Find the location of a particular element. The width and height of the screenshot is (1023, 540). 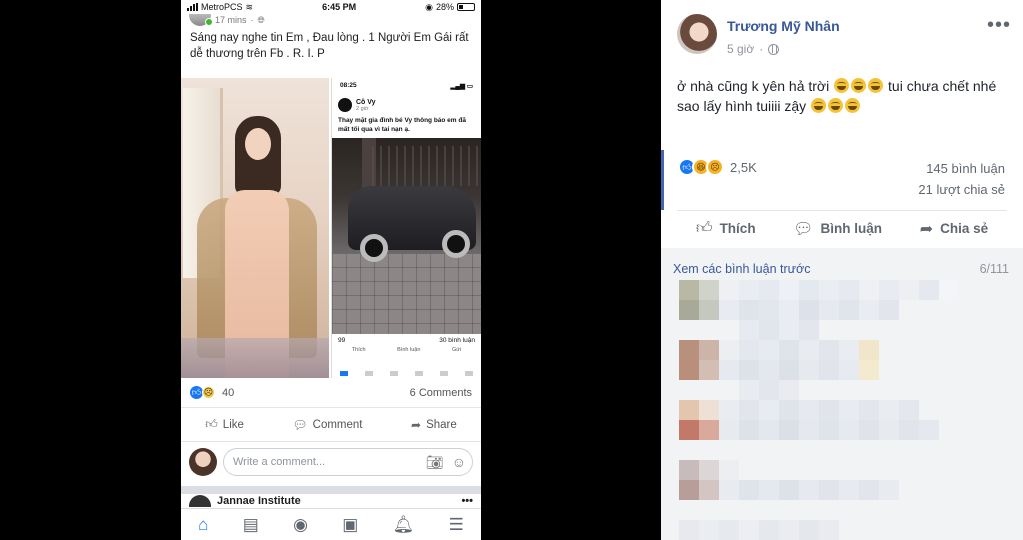

share-button: ➦ Share is located at coordinates (434, 425).